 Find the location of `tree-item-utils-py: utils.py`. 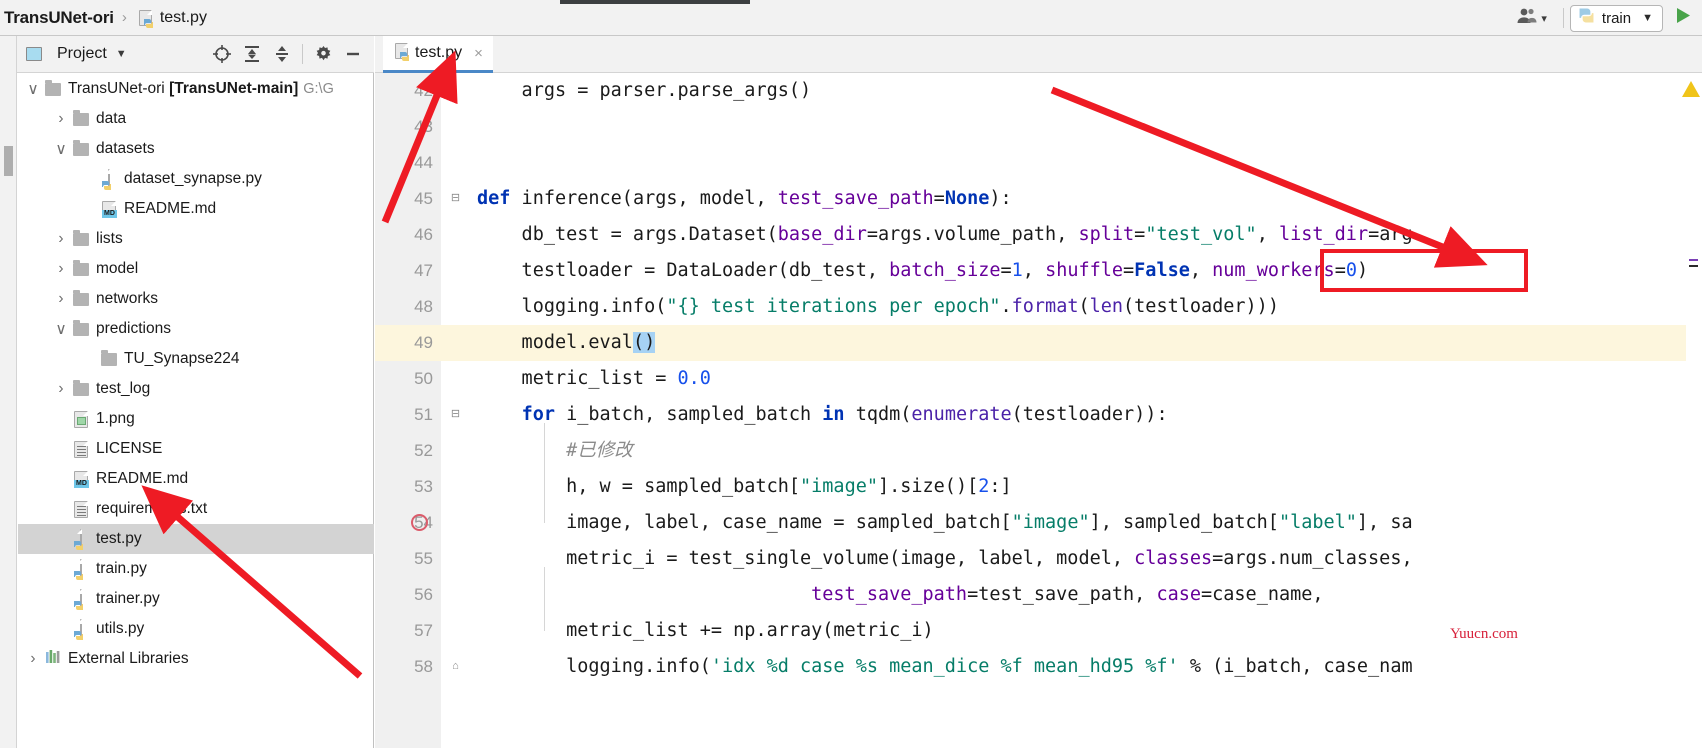

tree-item-utils-py: utils.py is located at coordinates (196, 629).